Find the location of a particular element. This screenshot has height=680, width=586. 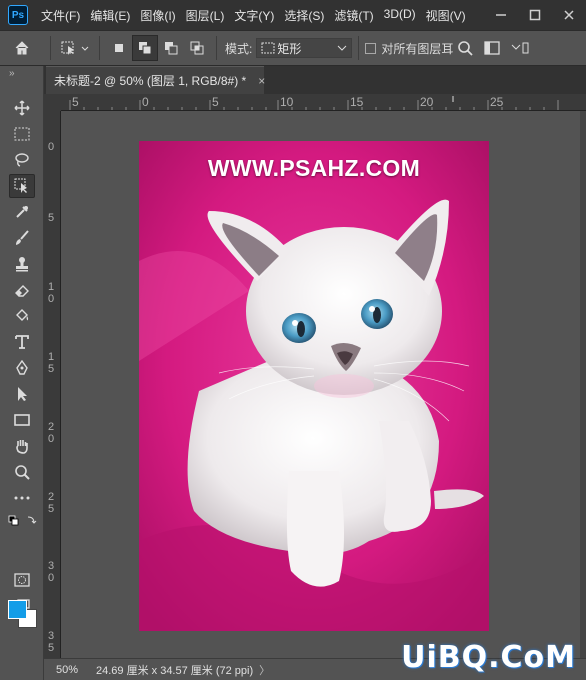

foreground-color-swatch is located at coordinates (17, 609).